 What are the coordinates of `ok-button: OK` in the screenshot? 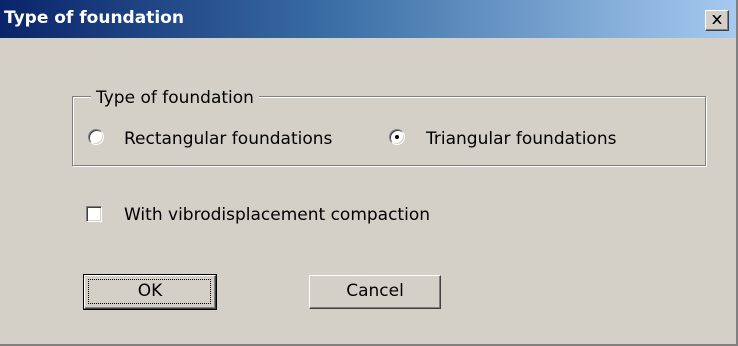 It's located at (150, 292).